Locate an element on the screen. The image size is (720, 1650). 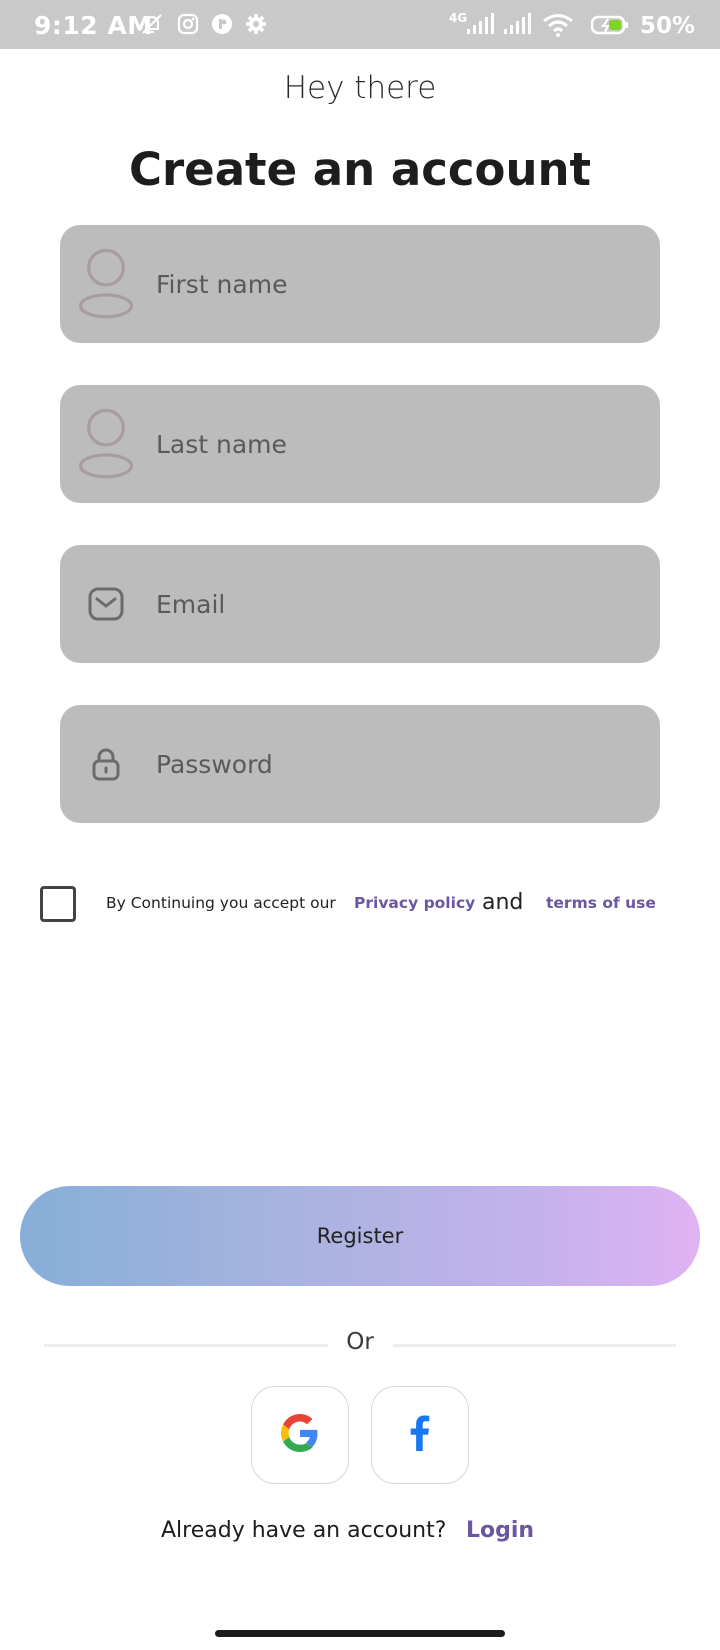
password-field is located at coordinates (360, 764).